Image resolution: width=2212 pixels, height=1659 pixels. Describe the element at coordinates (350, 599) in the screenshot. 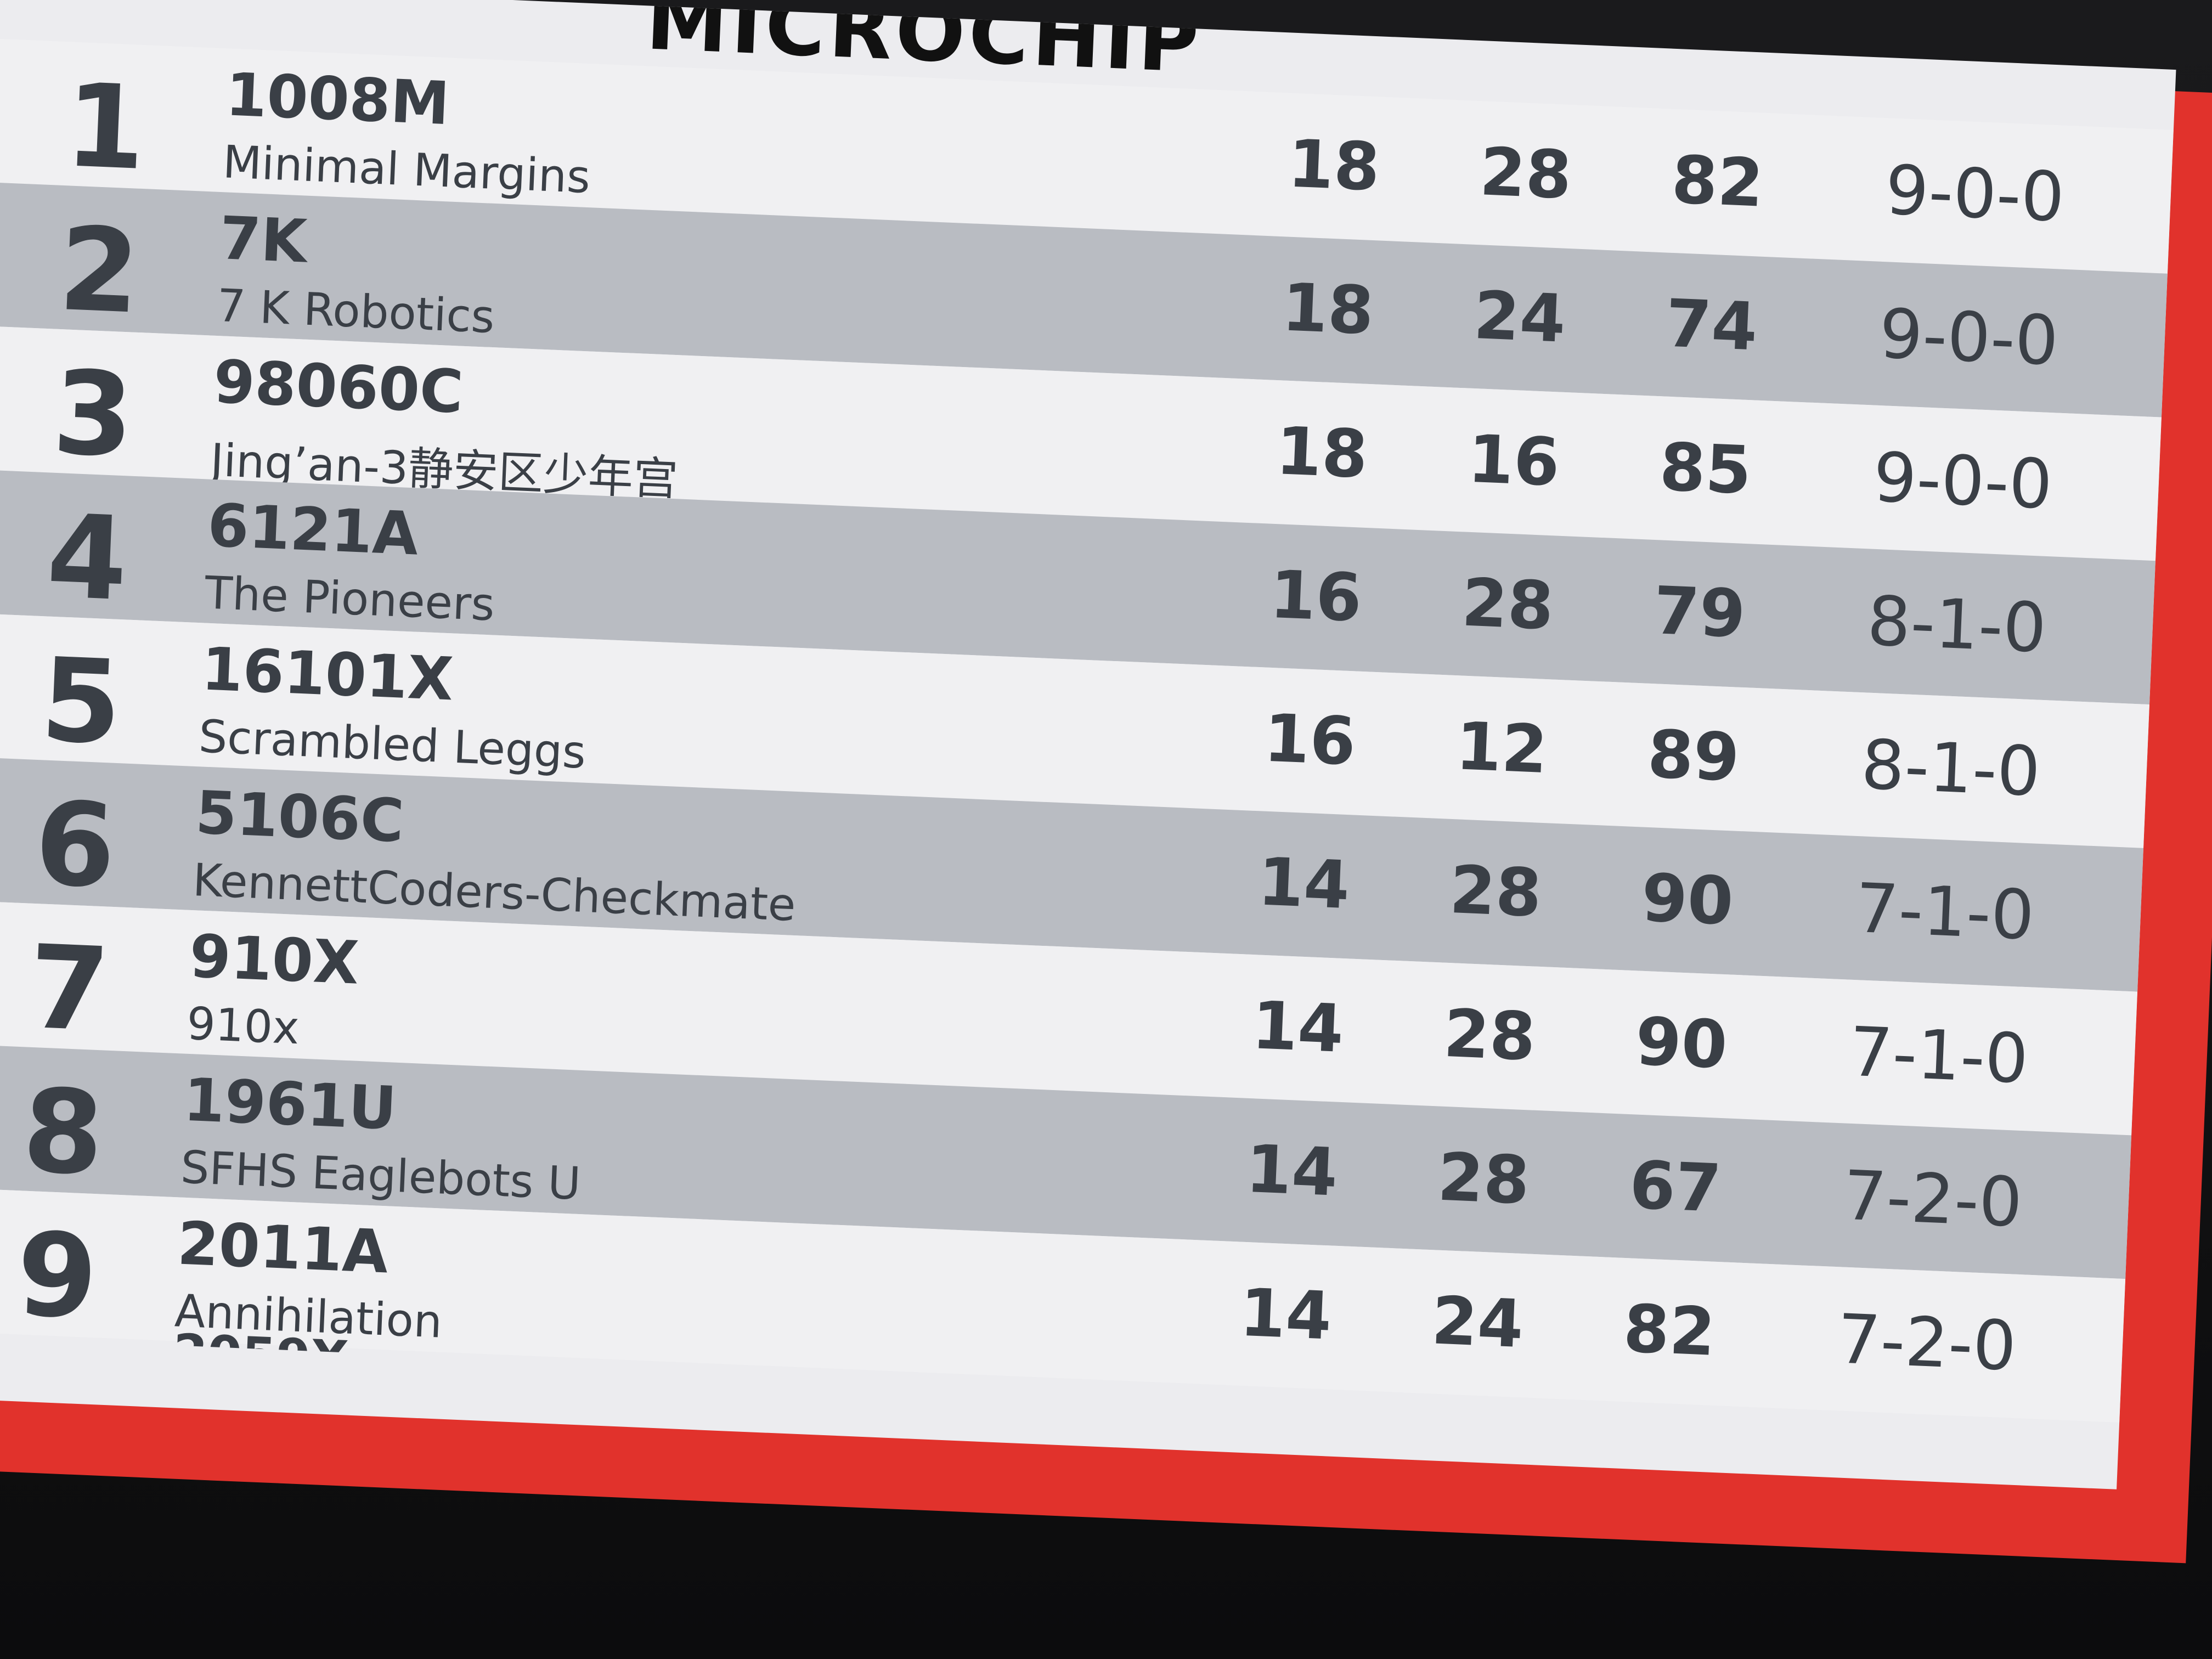

I see `team-name: The Pioneers` at that location.